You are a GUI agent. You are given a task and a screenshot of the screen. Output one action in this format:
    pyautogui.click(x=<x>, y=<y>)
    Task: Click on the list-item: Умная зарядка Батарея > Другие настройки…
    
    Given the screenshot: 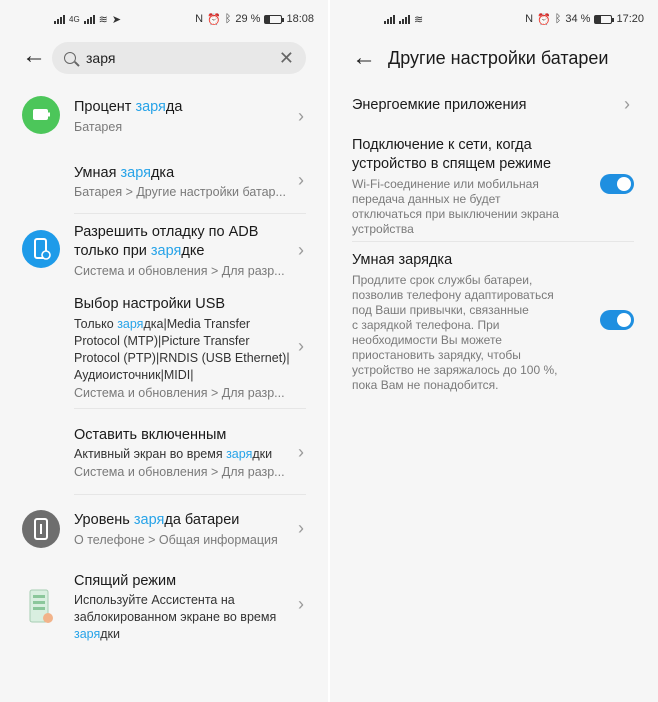 What is the action you would take?
    pyautogui.click(x=164, y=188)
    